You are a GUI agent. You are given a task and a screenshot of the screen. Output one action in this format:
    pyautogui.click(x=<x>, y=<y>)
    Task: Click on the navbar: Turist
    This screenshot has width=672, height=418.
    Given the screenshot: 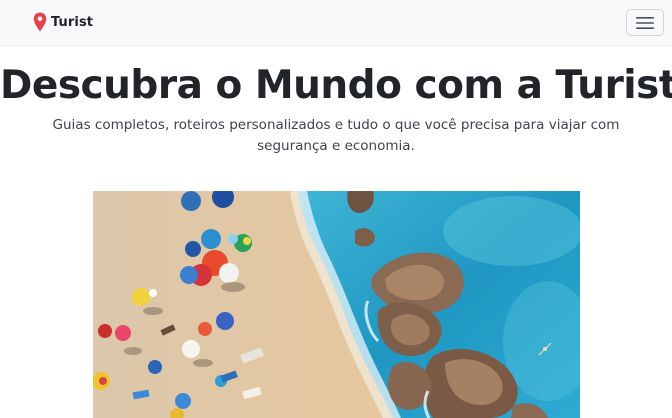 What is the action you would take?
    pyautogui.click(x=336, y=23)
    